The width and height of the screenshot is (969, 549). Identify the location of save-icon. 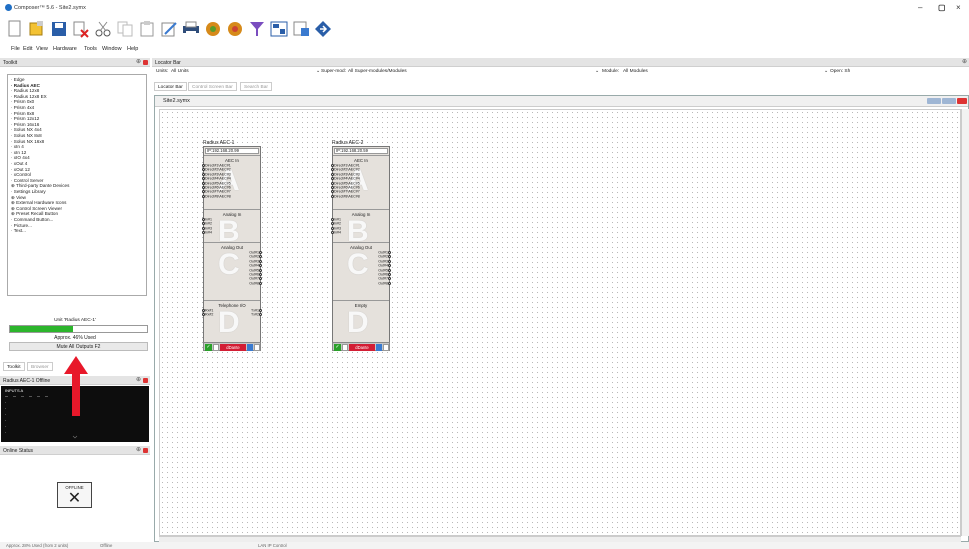
(59, 29).